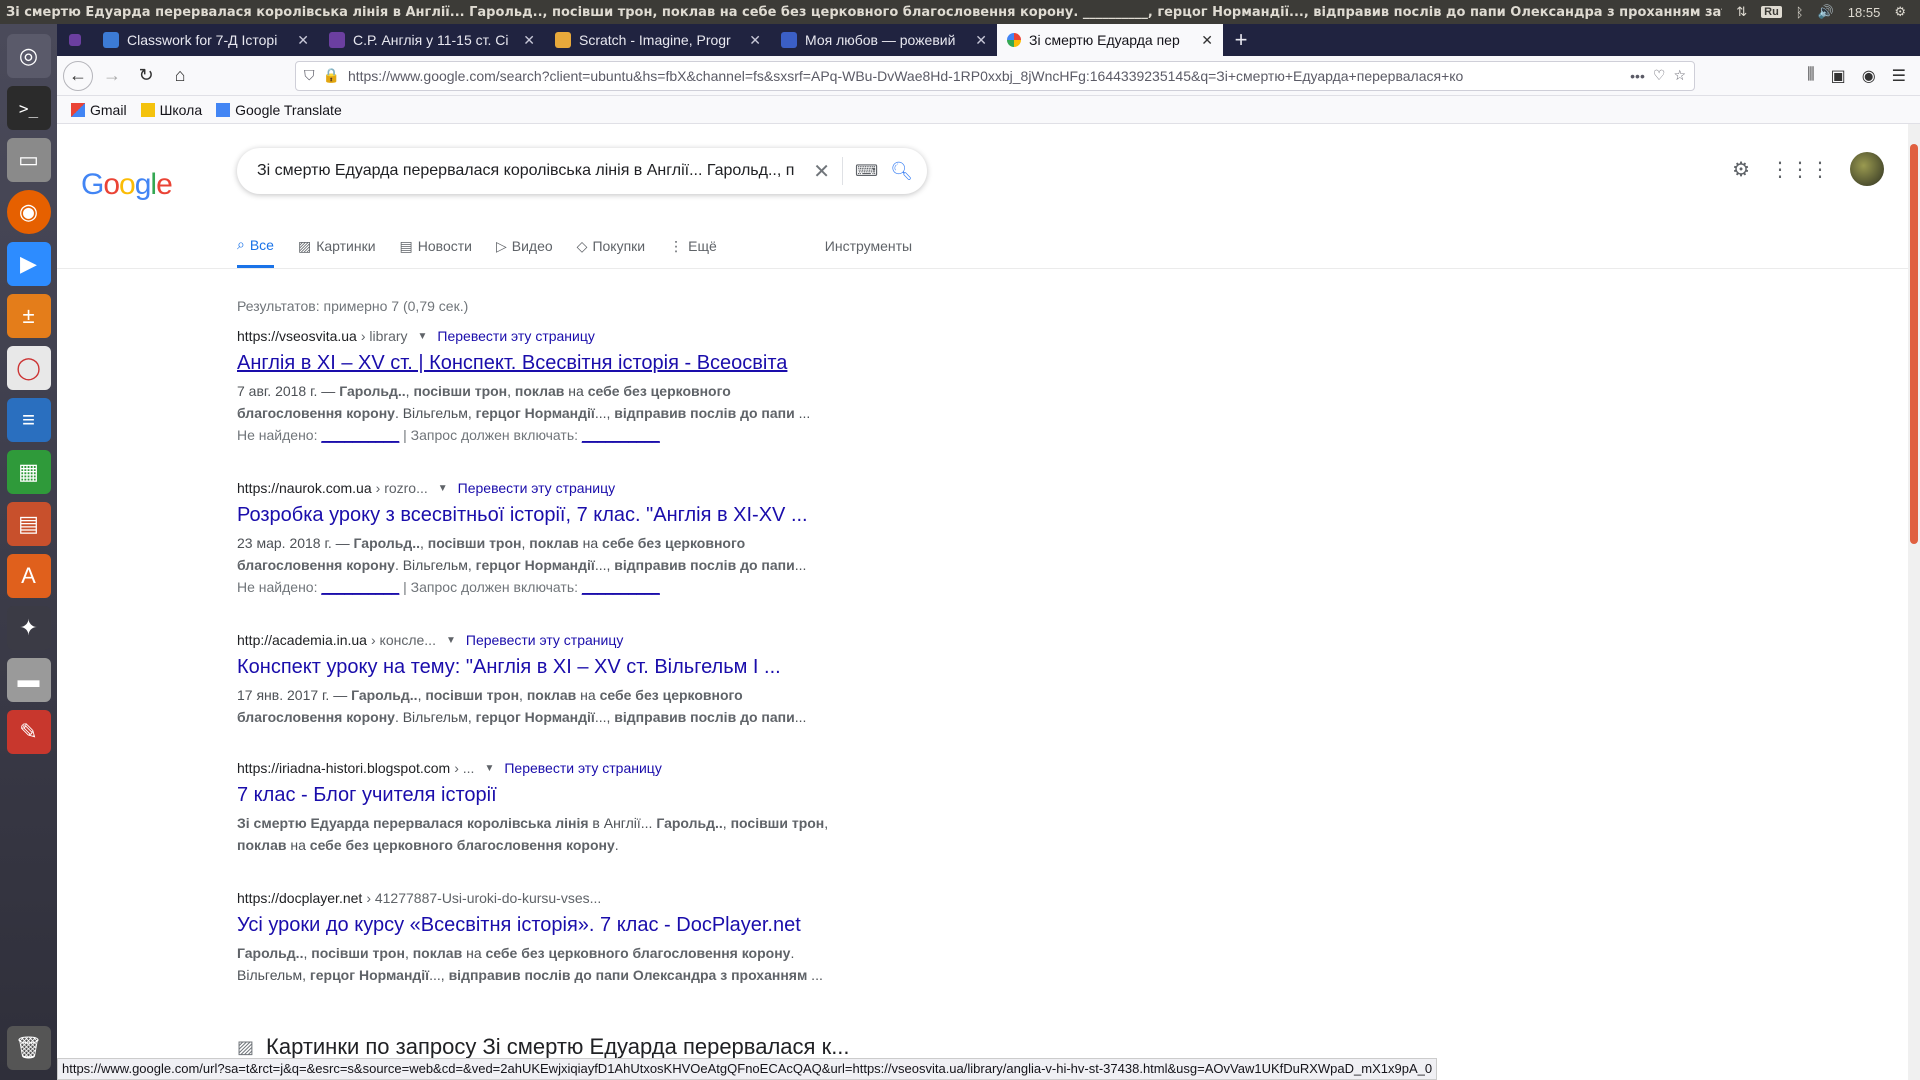 This screenshot has width=1920, height=1080. Describe the element at coordinates (693, 246) in the screenshot. I see `tab-more: ⋮ Ещё` at that location.